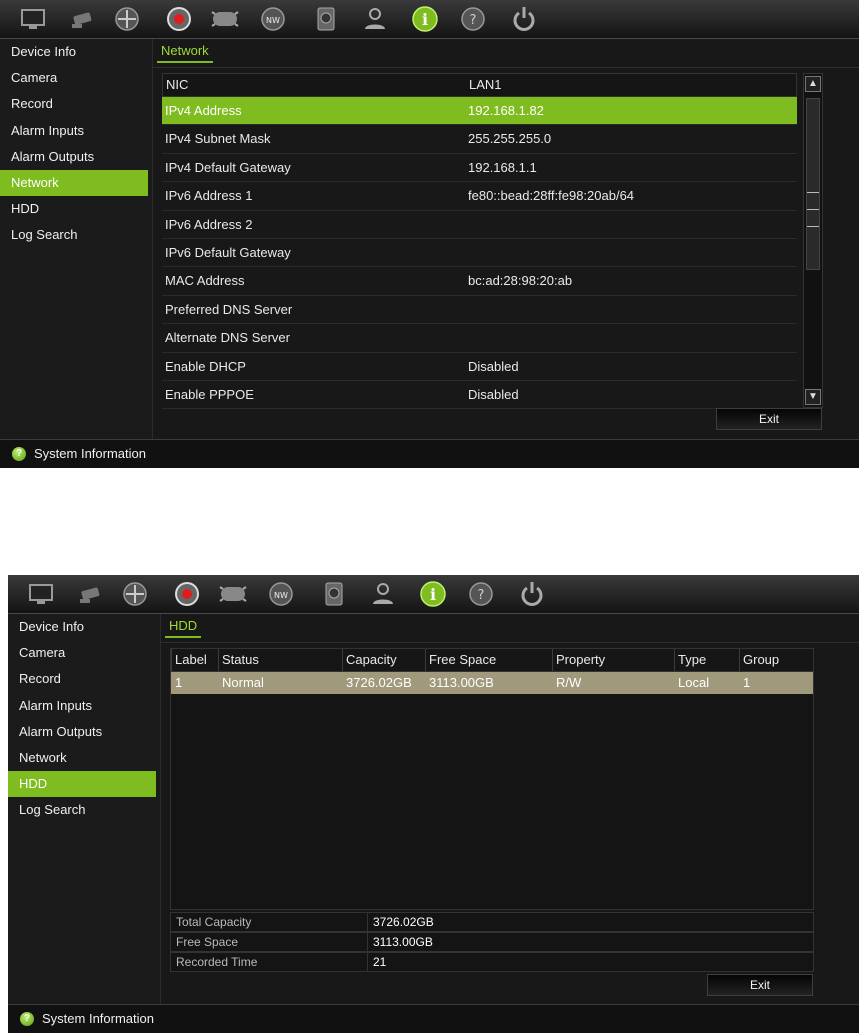 The width and height of the screenshot is (859, 1033). Describe the element at coordinates (690, 660) in the screenshot. I see `column-header: Type` at that location.